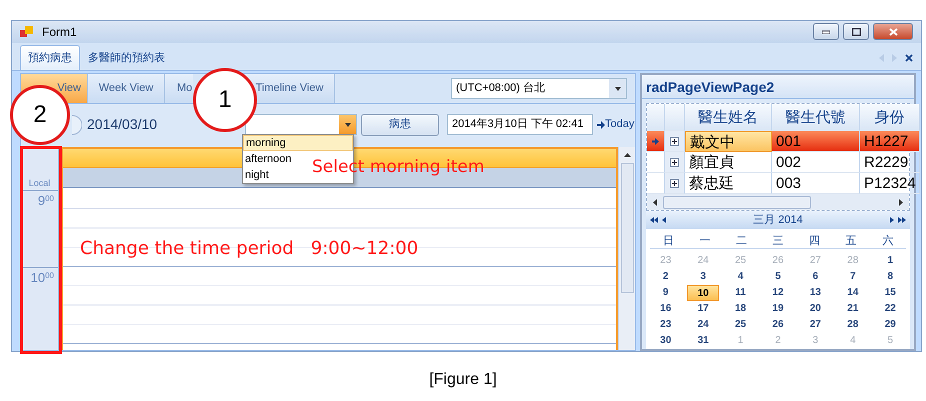  Describe the element at coordinates (656, 117) in the screenshot. I see `header-cell` at that location.